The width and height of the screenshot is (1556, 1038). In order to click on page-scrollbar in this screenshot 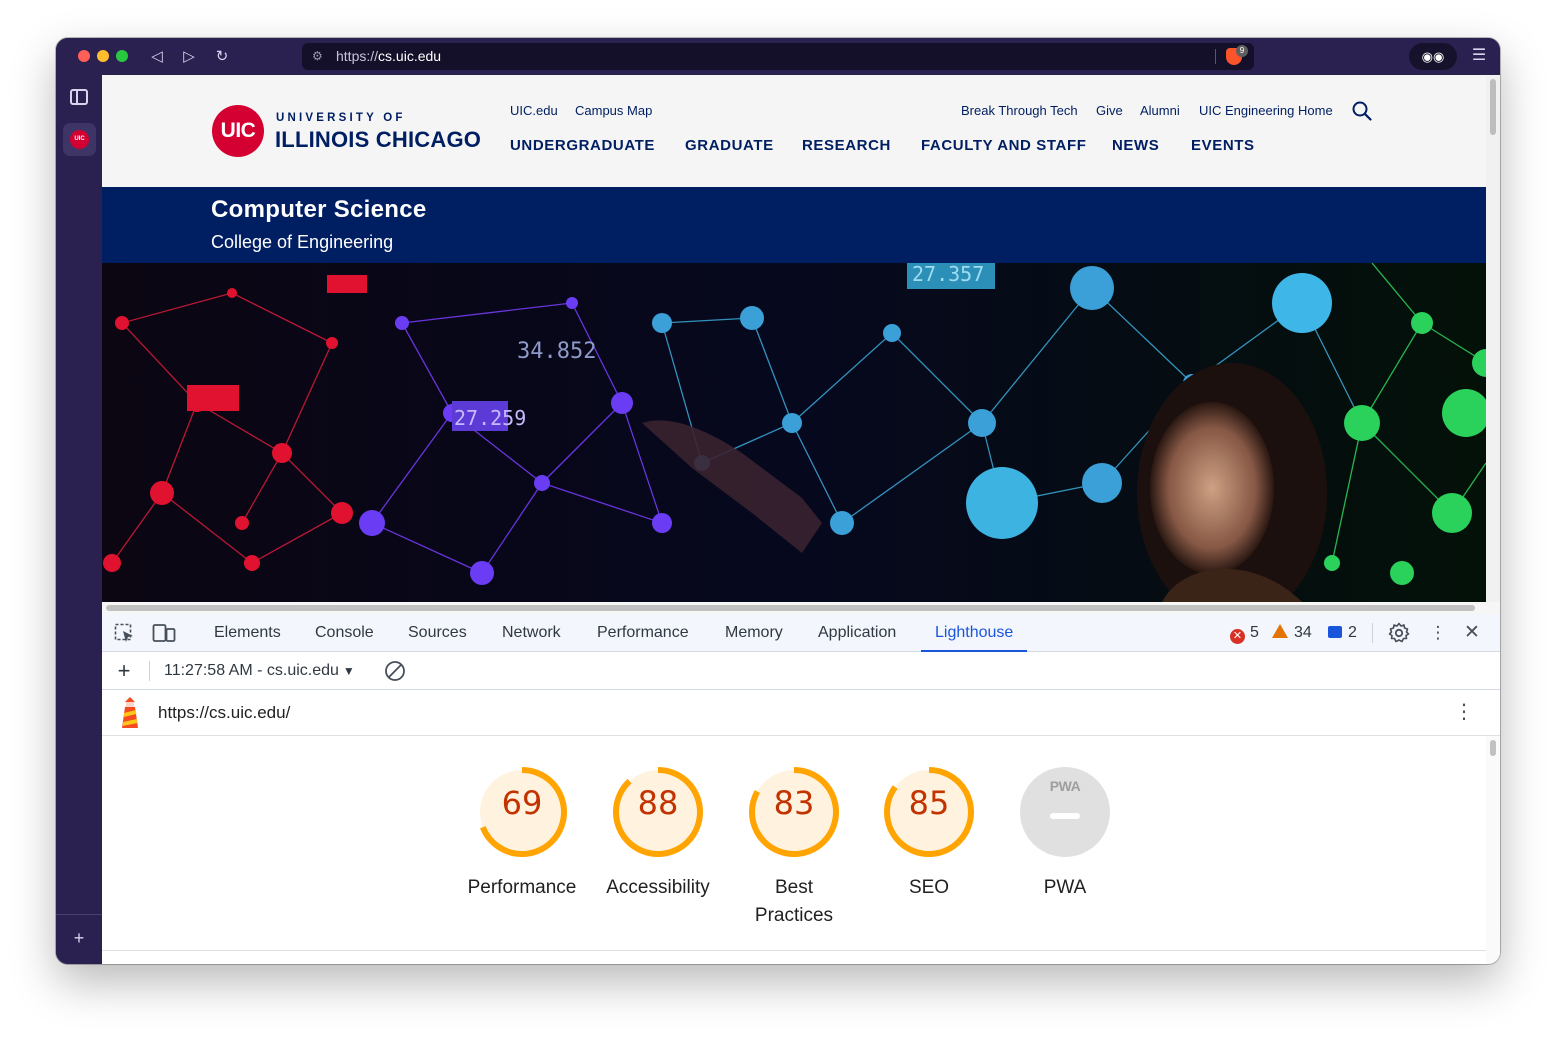, I will do `click(1493, 338)`.